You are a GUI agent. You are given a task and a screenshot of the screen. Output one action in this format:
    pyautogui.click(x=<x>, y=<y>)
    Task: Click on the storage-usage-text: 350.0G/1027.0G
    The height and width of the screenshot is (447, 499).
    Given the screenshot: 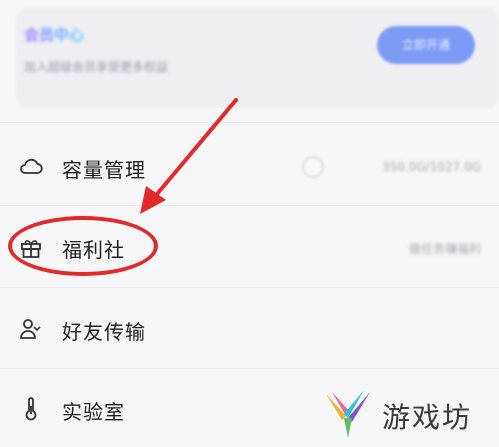 What is the action you would take?
    pyautogui.click(x=431, y=167)
    